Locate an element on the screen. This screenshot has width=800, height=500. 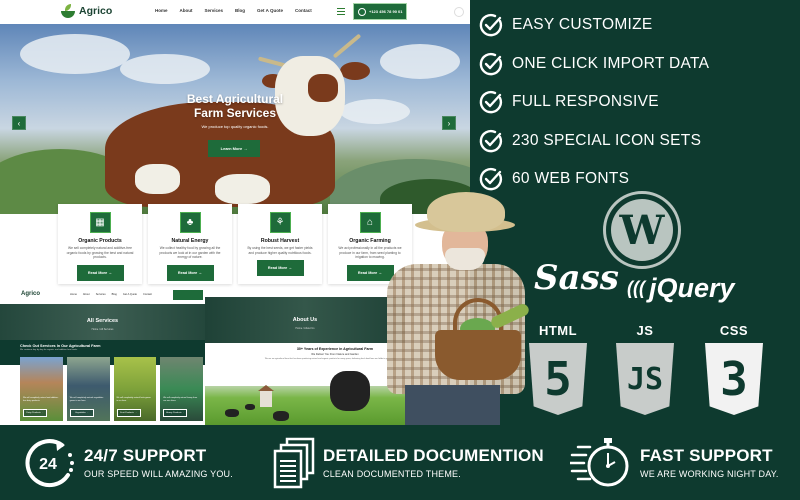
jquery-swirl-icon: ((( is located at coordinates (636, 288).